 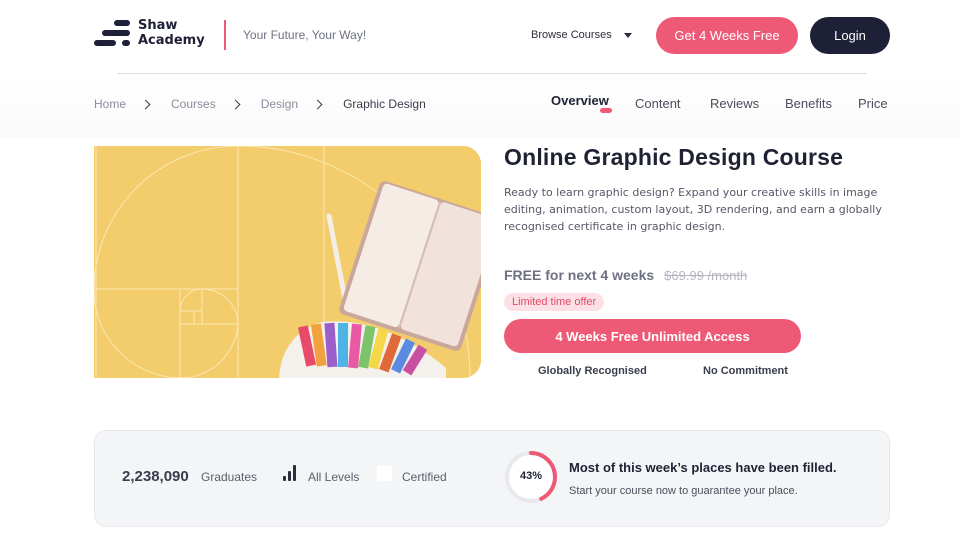 I want to click on active-tab-indicator, so click(x=606, y=110).